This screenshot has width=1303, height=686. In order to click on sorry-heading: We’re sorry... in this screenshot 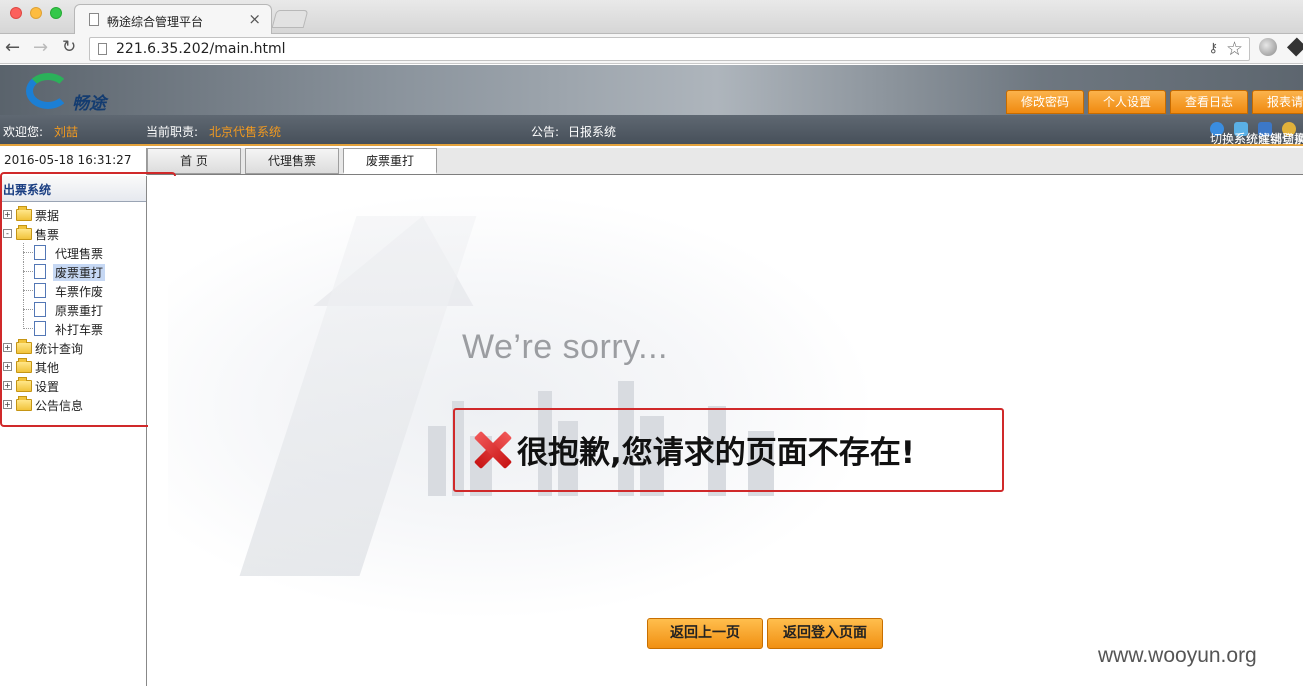, I will do `click(565, 347)`.